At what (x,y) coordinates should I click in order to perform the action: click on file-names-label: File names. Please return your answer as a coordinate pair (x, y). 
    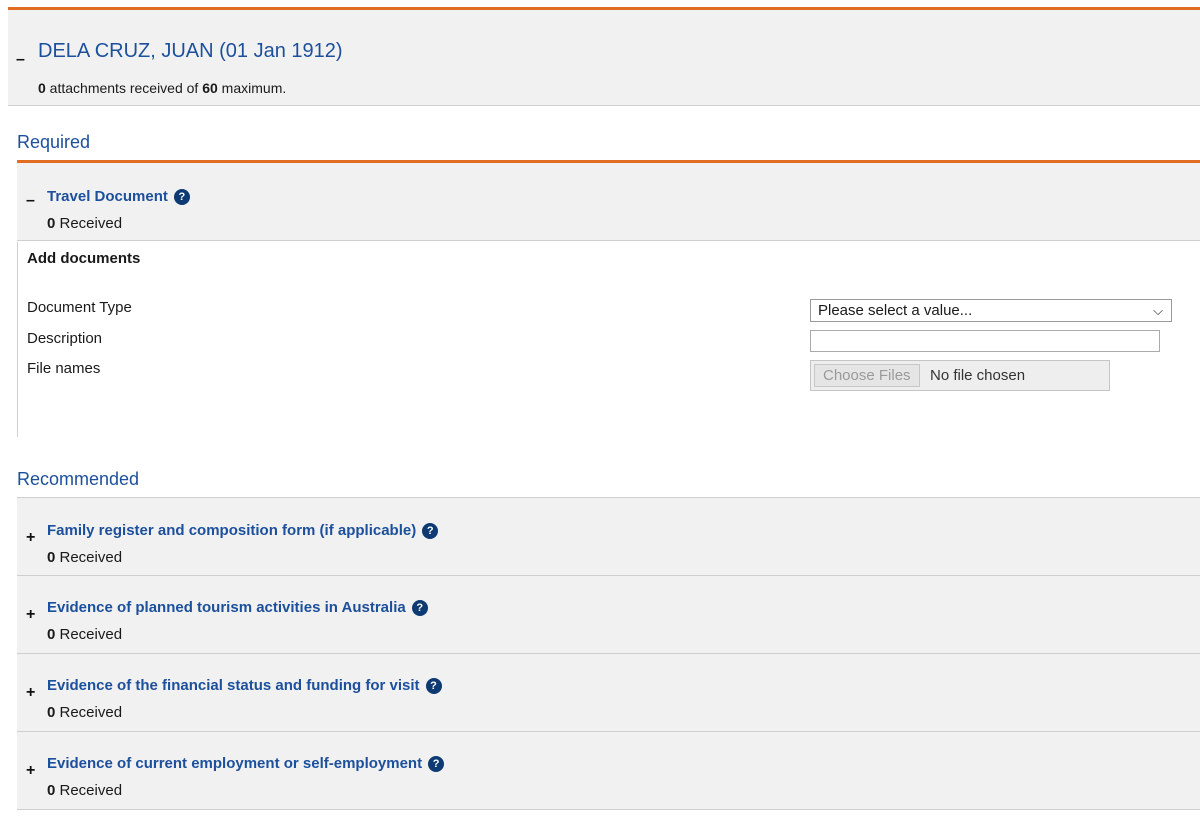
    Looking at the image, I should click on (64, 368).